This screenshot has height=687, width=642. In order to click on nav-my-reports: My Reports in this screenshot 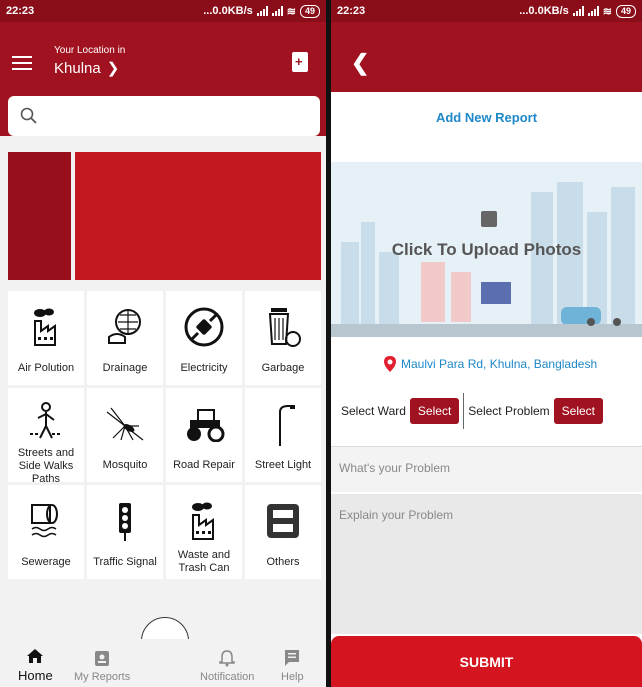, I will do `click(102, 666)`.